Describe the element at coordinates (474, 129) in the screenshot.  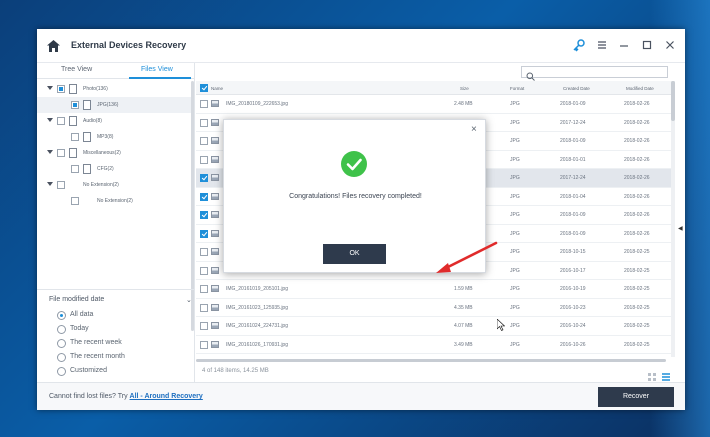
I see `dialog-close-icon: ×` at that location.